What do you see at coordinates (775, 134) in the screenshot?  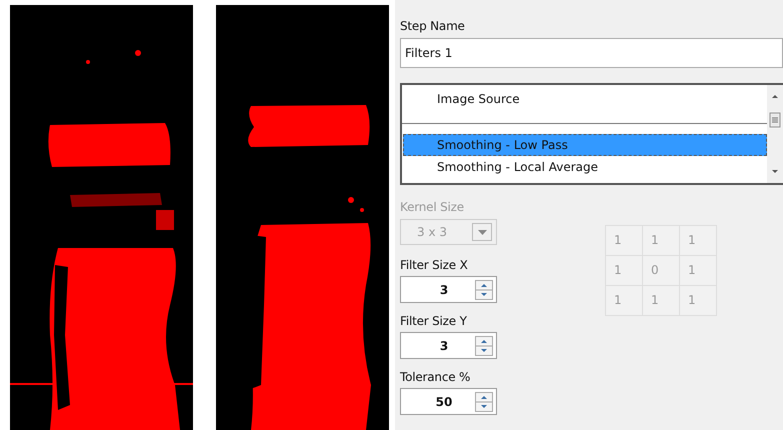 I see `scrollbar` at bounding box center [775, 134].